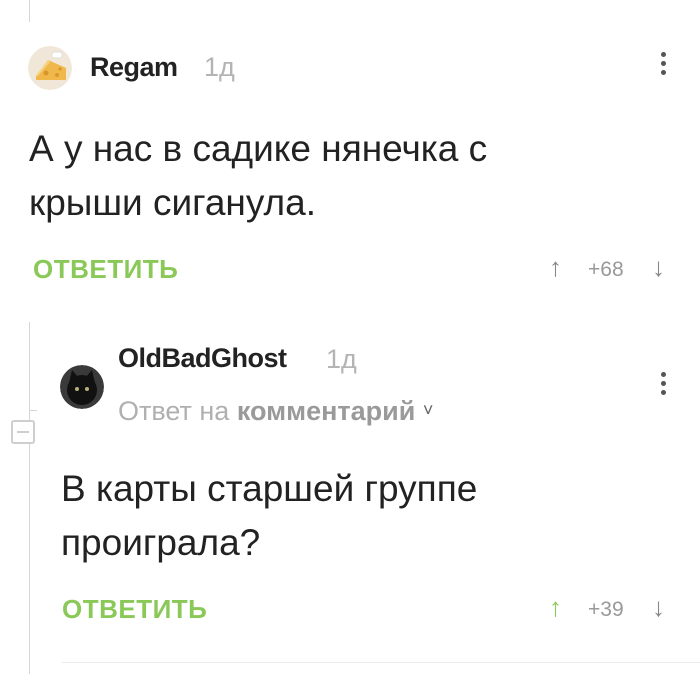  I want to click on rating-count: +39, so click(606, 609).